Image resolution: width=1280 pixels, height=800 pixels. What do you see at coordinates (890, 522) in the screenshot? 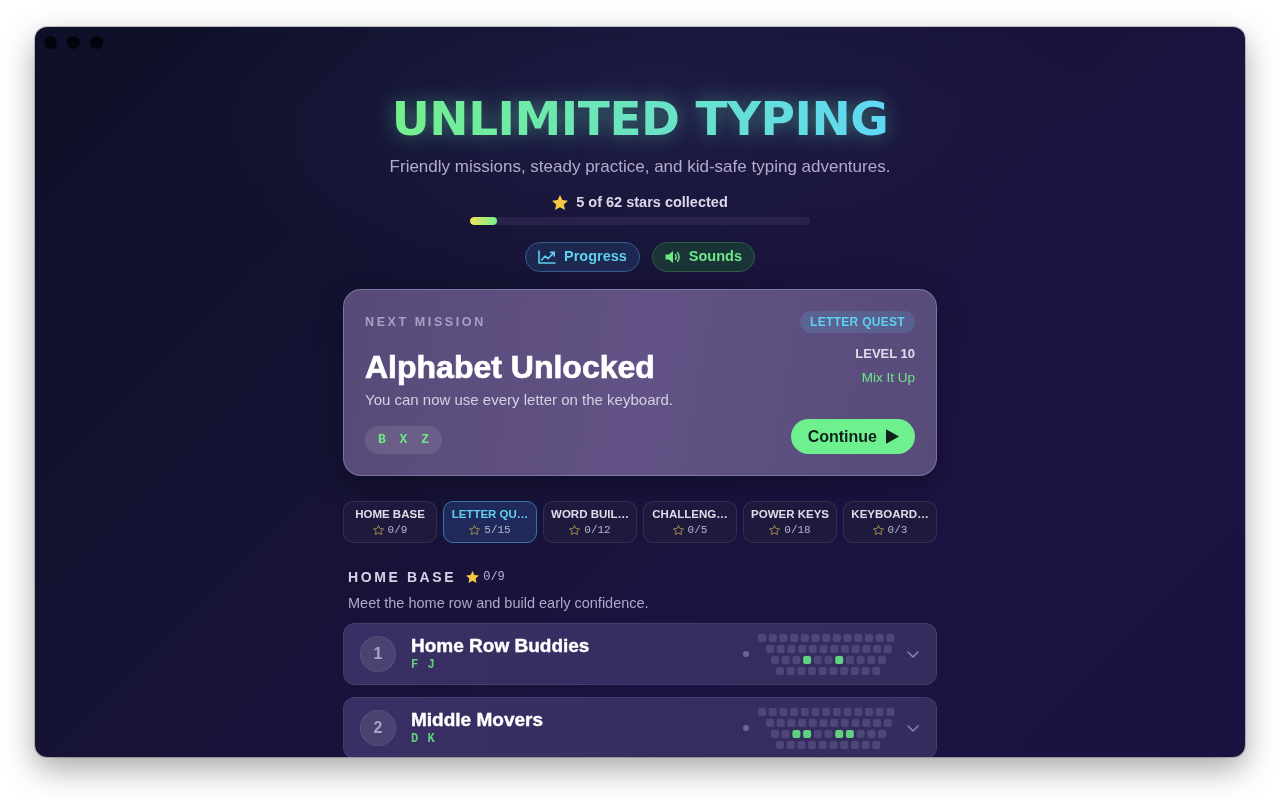
I see `category-tab: KEYBOARD… 0/3` at bounding box center [890, 522].